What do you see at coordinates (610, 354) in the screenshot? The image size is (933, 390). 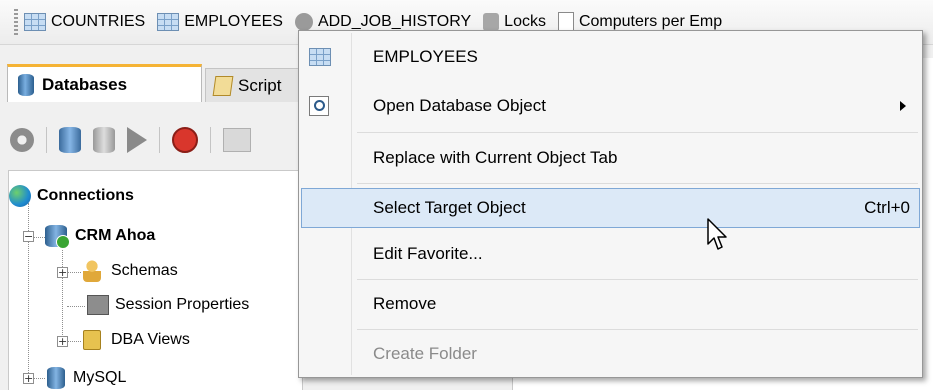 I see `menu-item-create-folder: Create Folder` at bounding box center [610, 354].